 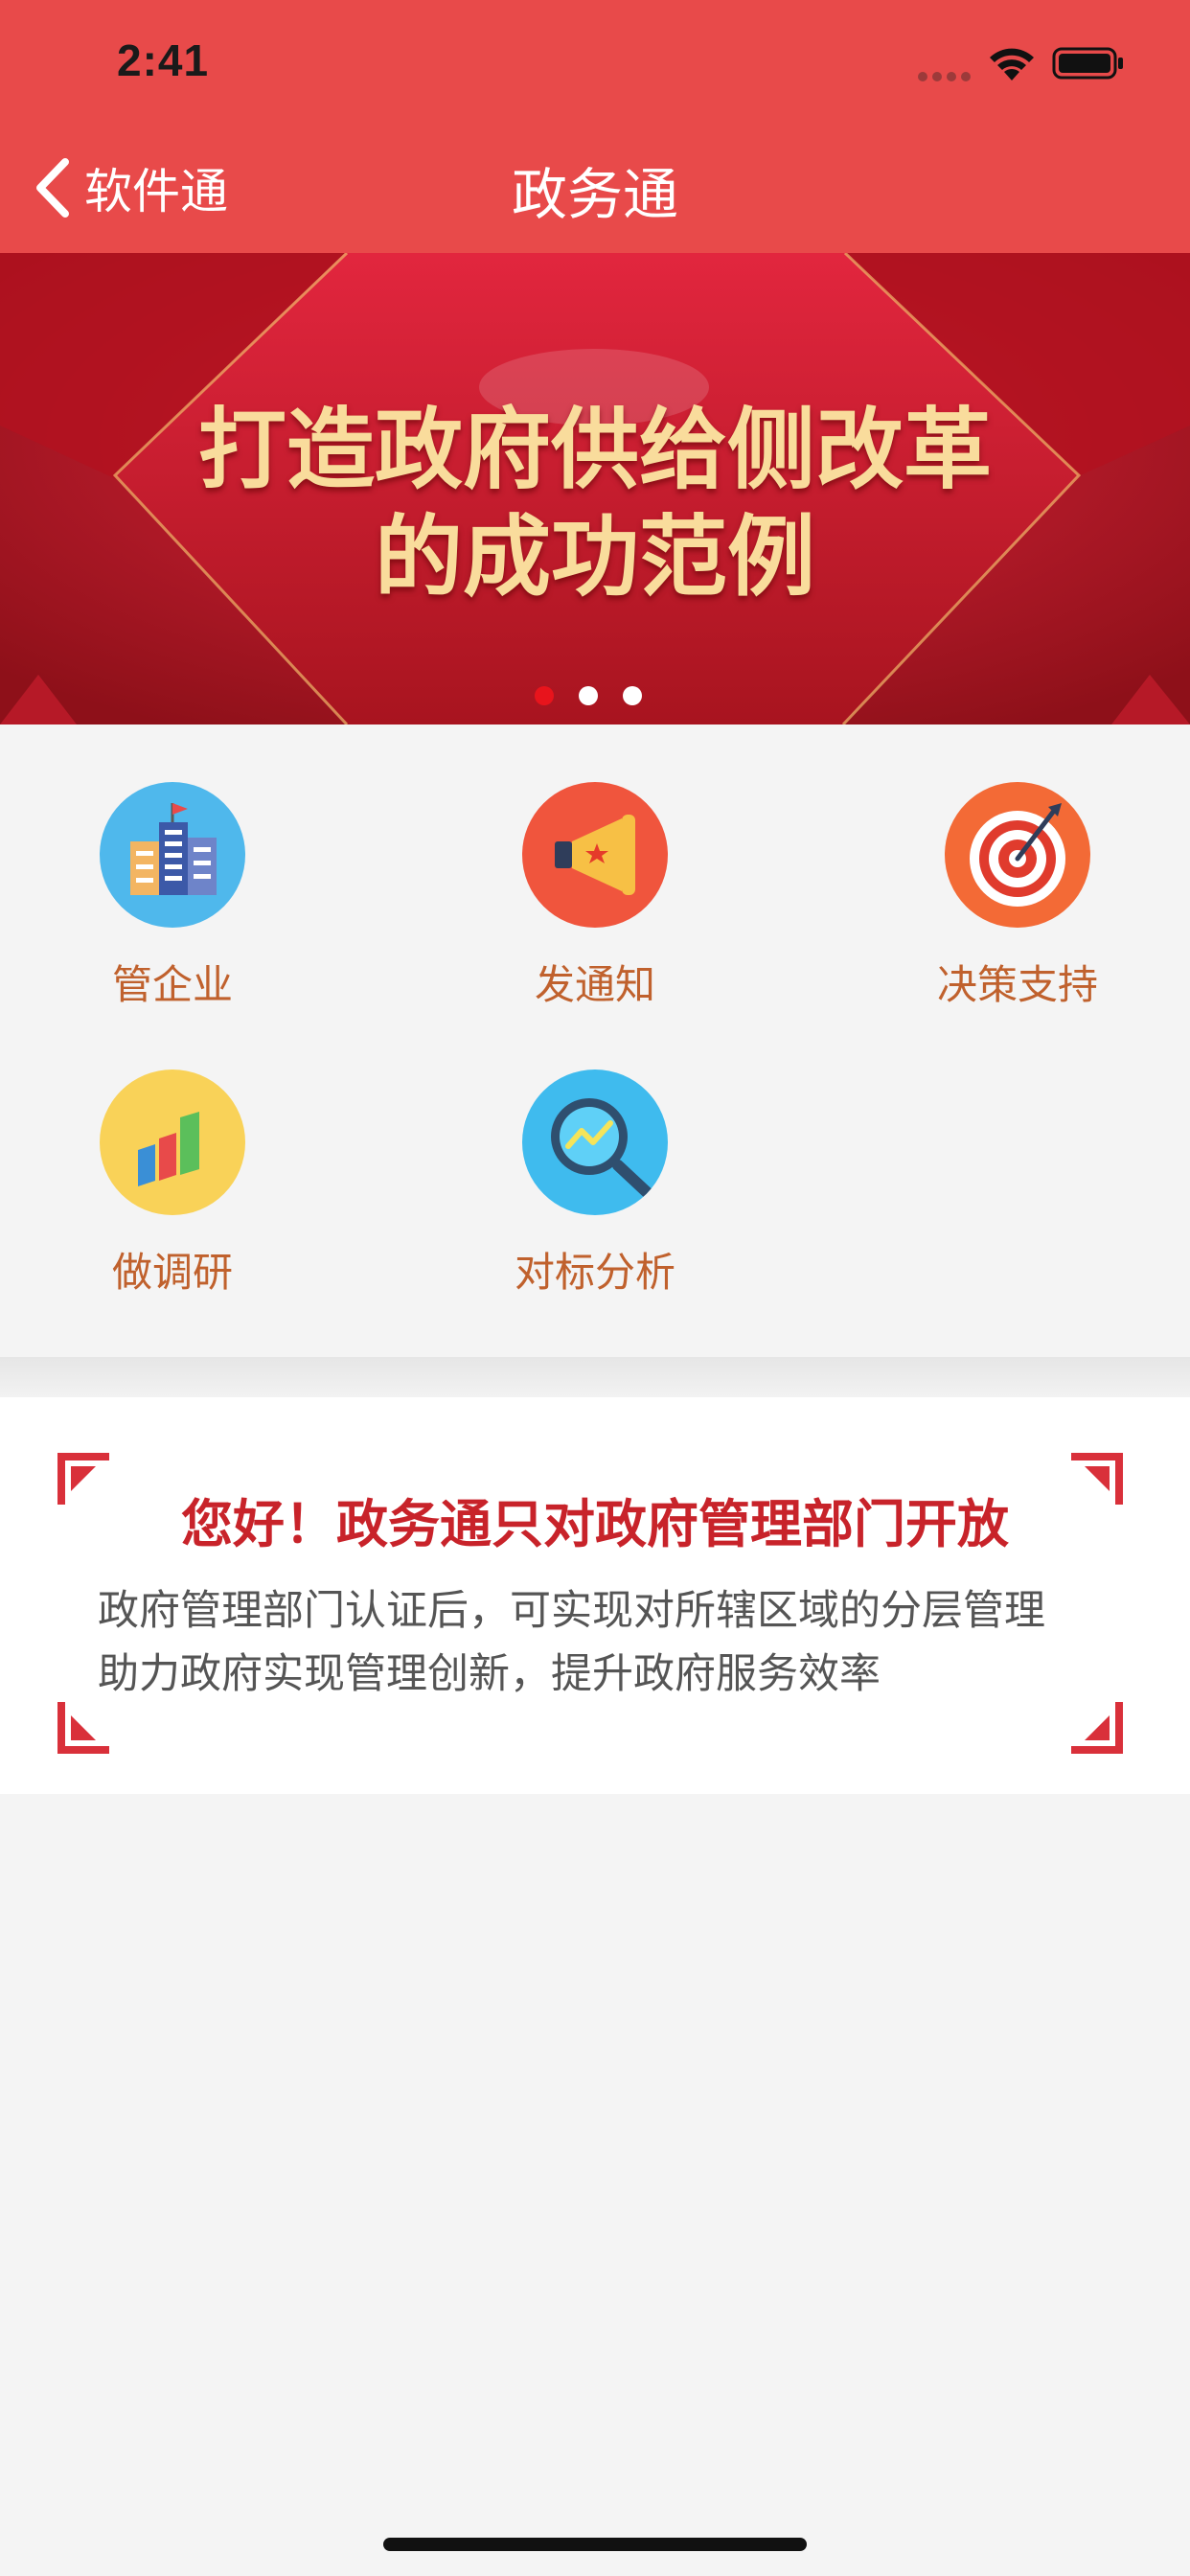 I want to click on company-buildings-icon, so click(x=172, y=855).